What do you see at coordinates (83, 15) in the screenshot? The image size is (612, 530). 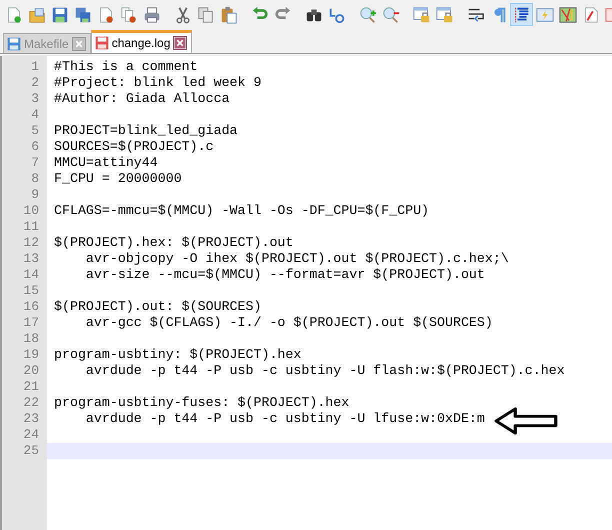 I see `floppies-icon` at bounding box center [83, 15].